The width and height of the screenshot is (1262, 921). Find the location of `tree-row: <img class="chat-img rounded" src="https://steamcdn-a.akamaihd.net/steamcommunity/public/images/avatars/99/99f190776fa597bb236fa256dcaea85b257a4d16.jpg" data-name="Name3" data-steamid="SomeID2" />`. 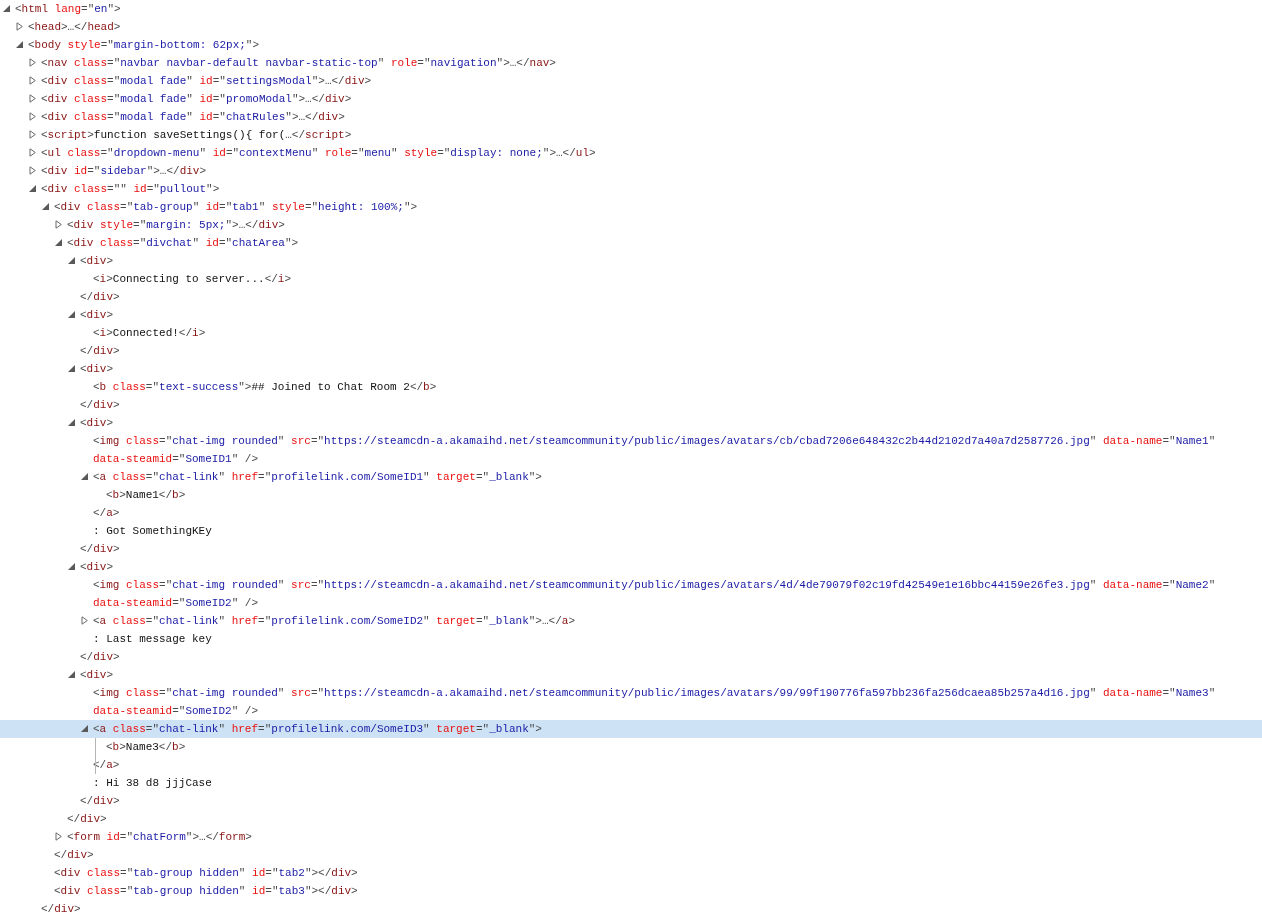

tree-row: <img class="chat-img rounded" src="https://steamcdn-a.akamaihd.net/steamcommunity/public/images/avatars/99/99f190776fa597bb236fa256dcaea85b257a4d16.jpg" data-name="Name3" data-steamid="SomeID2" /> is located at coordinates (631, 702).